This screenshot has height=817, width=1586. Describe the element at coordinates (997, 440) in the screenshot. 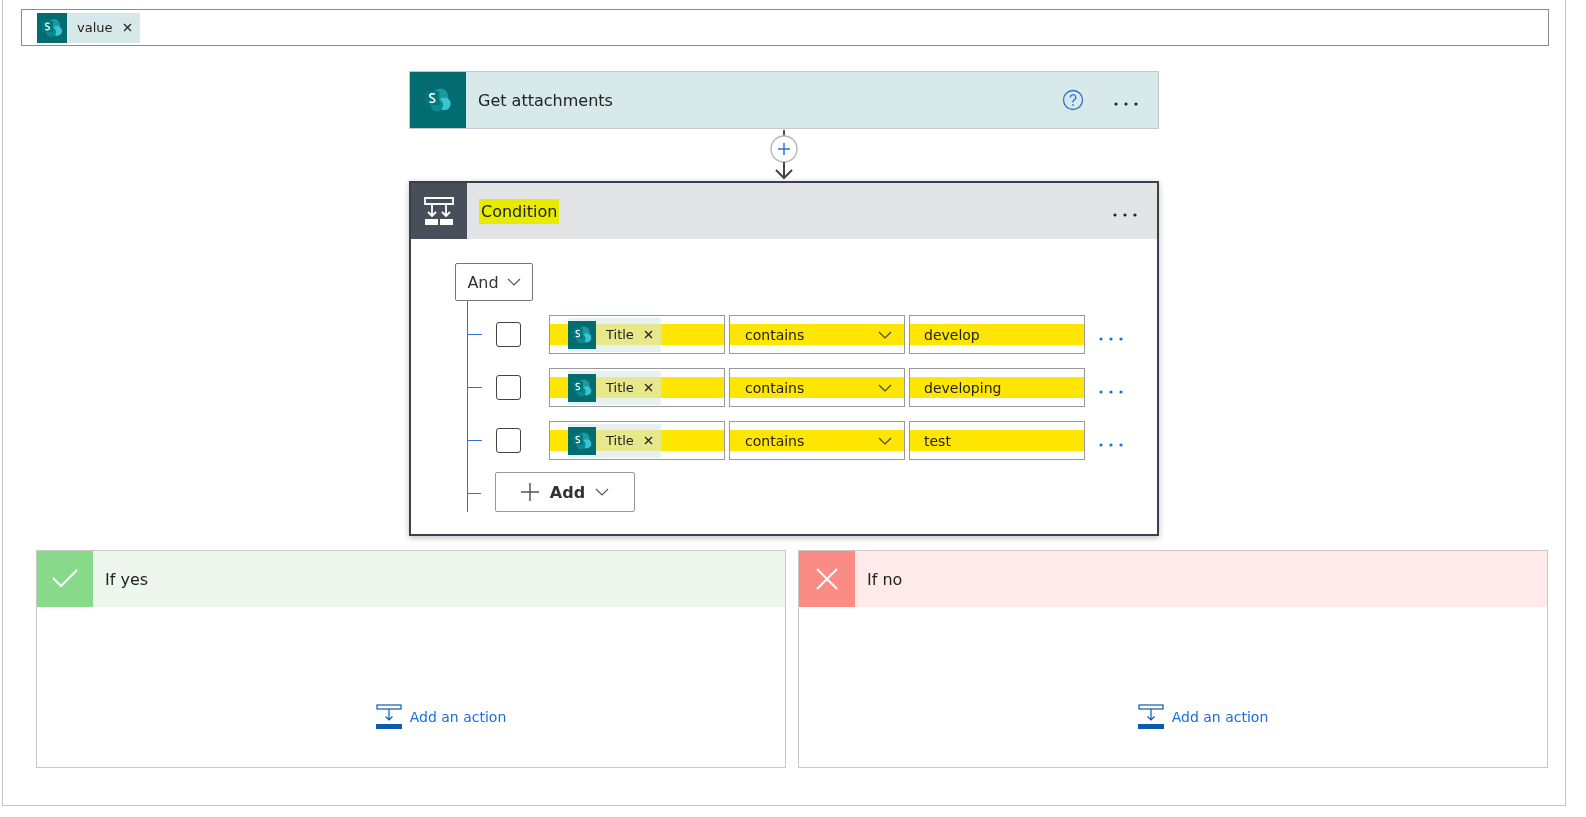

I see `value-field: test` at that location.